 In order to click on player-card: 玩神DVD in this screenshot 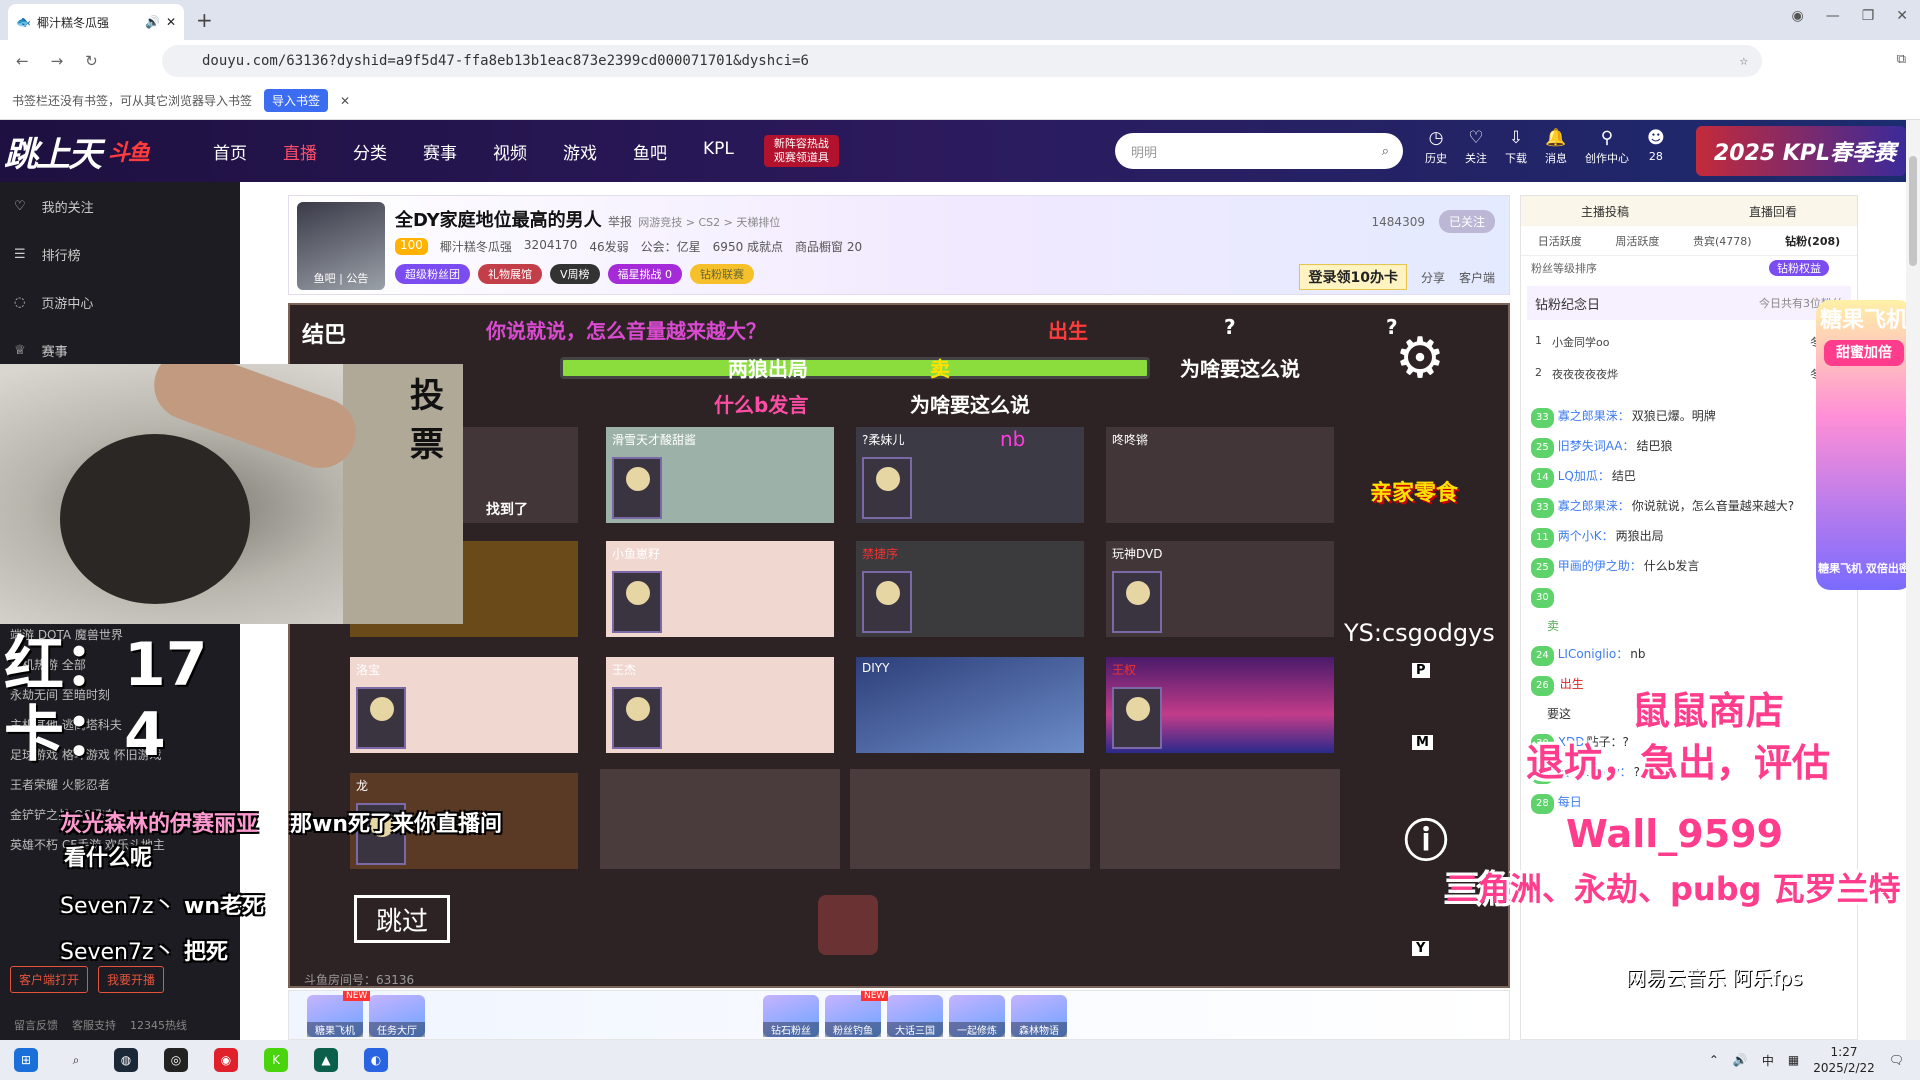, I will do `click(1220, 589)`.